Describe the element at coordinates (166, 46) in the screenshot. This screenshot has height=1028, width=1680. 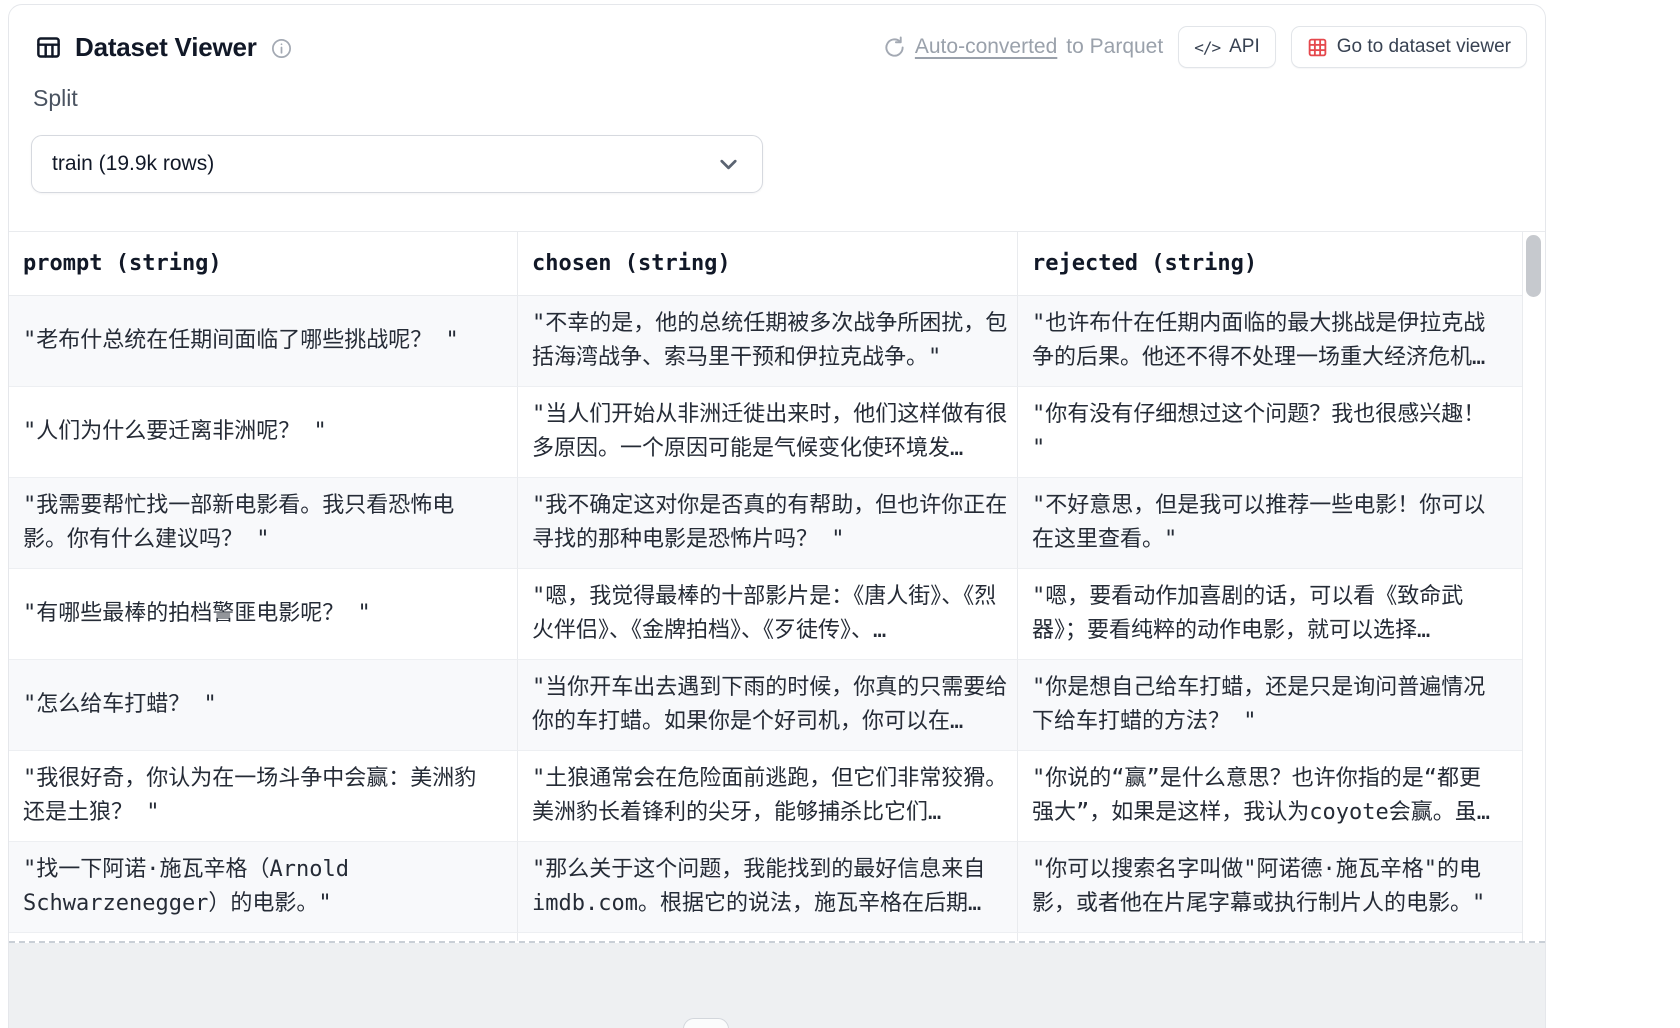
I see `page-title: Dataset Viewer` at that location.